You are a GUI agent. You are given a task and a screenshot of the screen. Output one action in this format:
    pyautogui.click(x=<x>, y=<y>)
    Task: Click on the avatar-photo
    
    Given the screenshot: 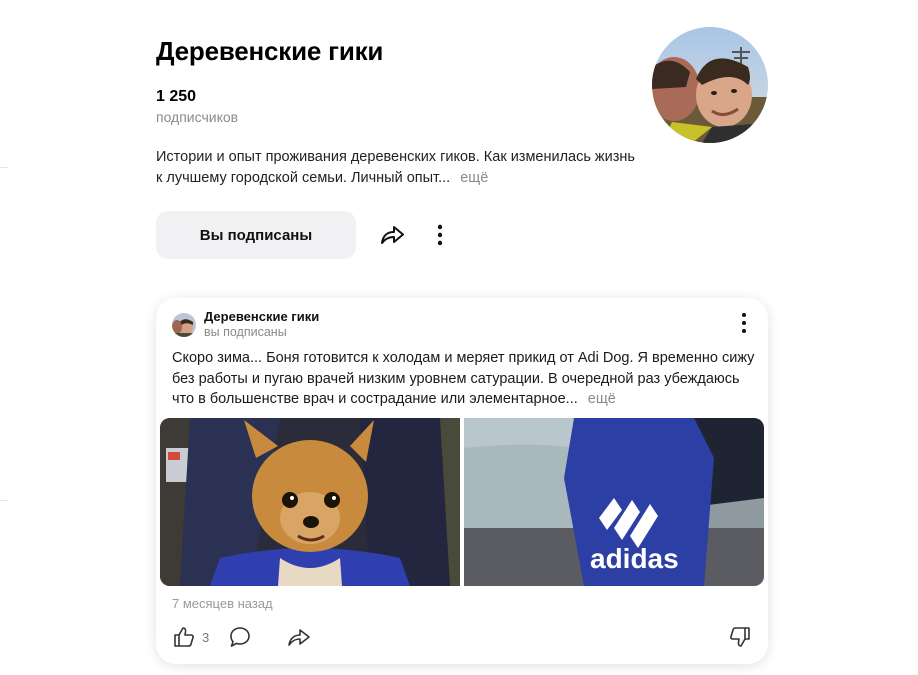 What is the action you would take?
    pyautogui.click(x=710, y=85)
    